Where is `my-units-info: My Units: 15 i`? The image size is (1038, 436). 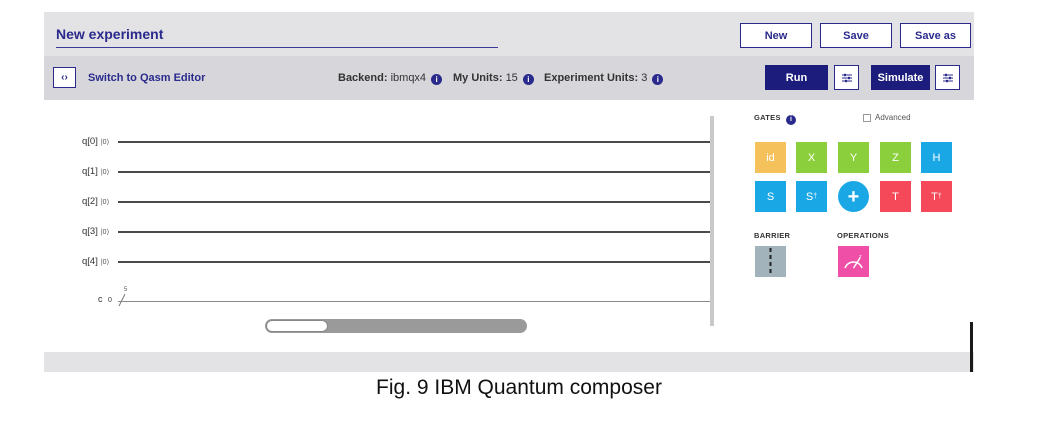 my-units-info: My Units: 15 i is located at coordinates (493, 78).